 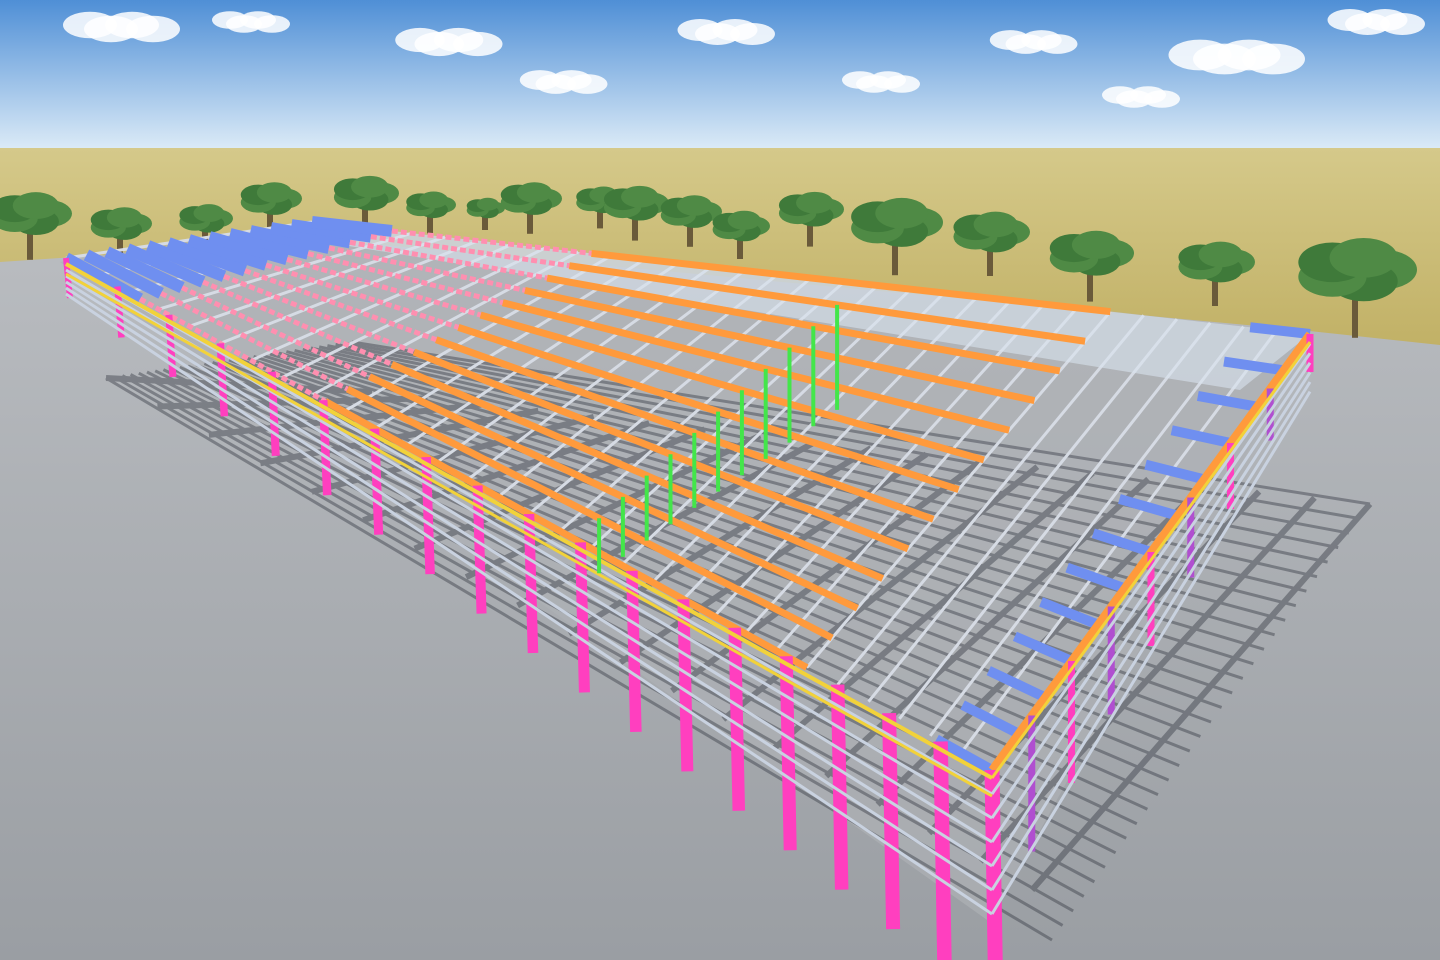 What do you see at coordinates (1236, 57) in the screenshot?
I see `cloud` at bounding box center [1236, 57].